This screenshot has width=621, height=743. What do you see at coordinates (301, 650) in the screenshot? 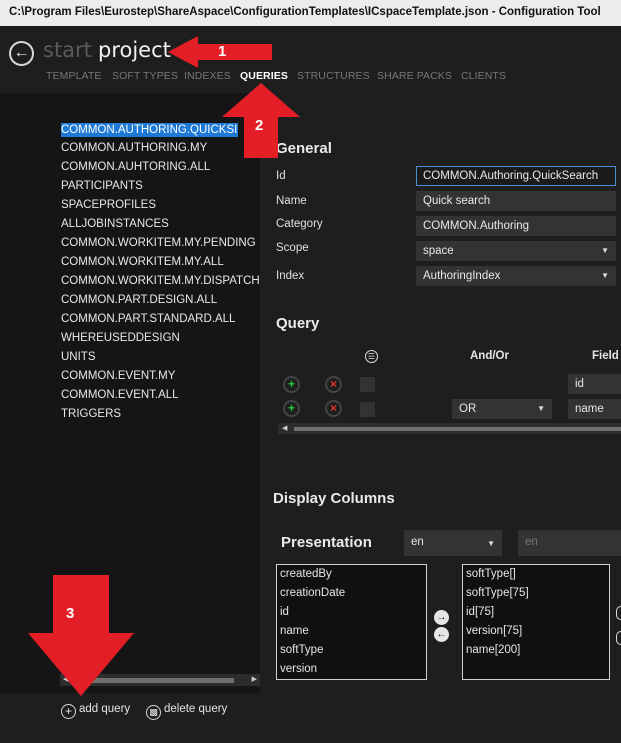
I see `list-item: softType` at bounding box center [301, 650].